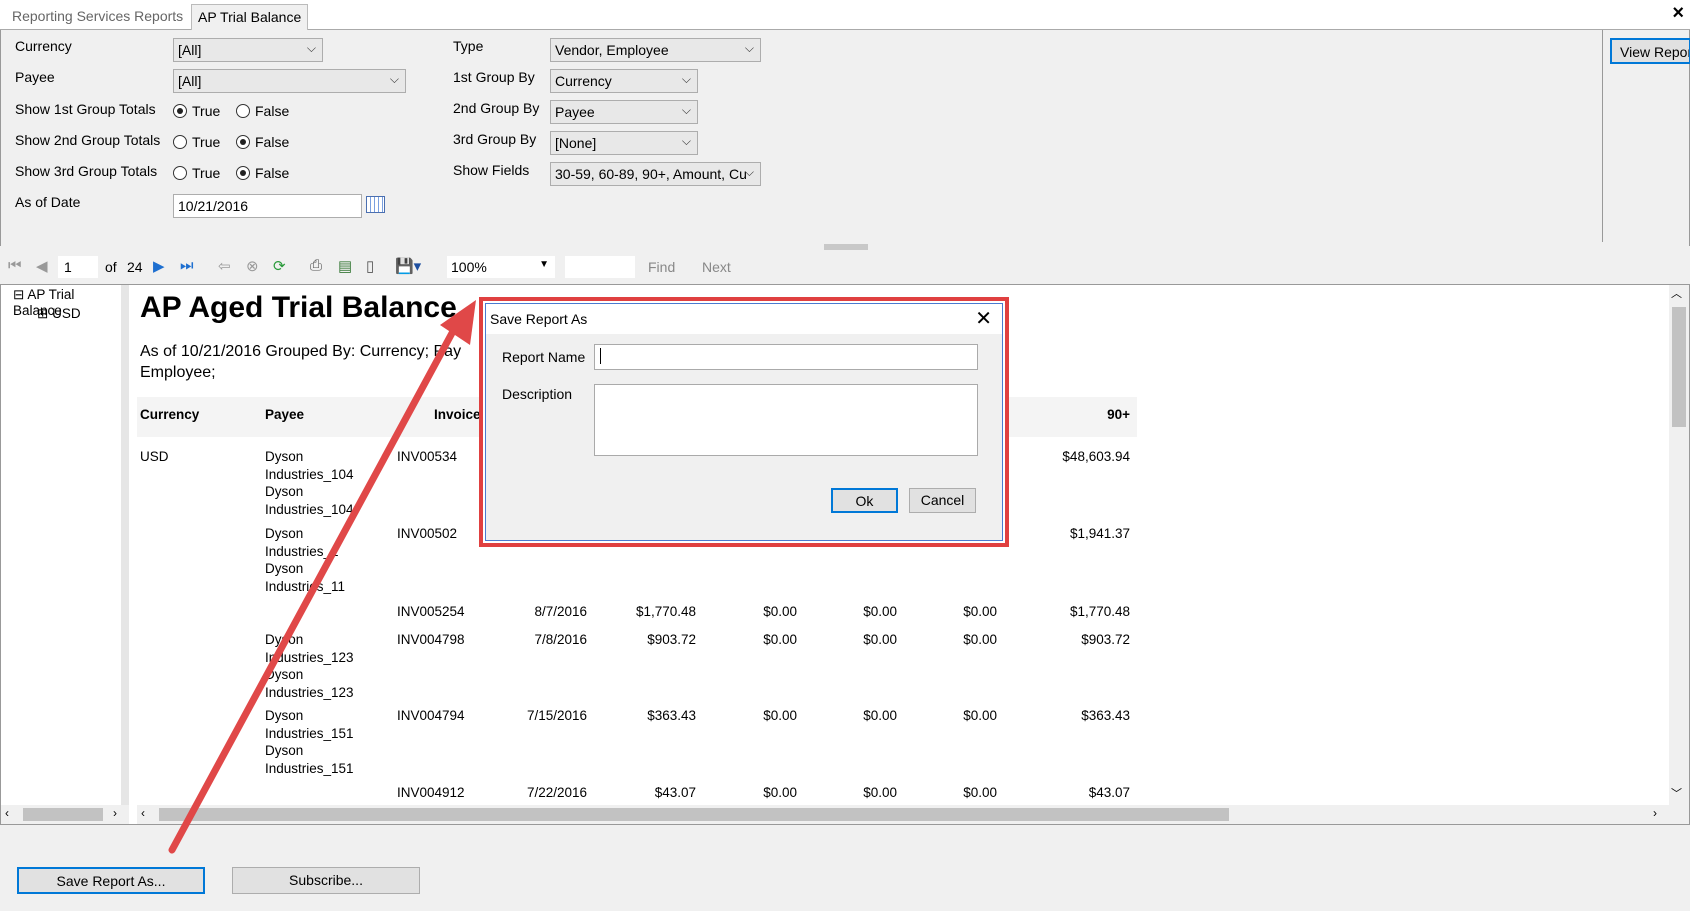 This screenshot has height=911, width=1690. Describe the element at coordinates (267, 206) in the screenshot. I see `as-of-date-input: 10/21/2016` at that location.